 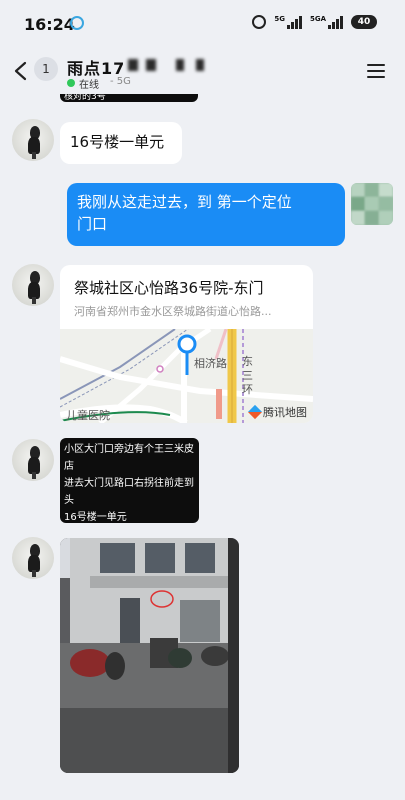 I want to click on photo-message, so click(x=149, y=655).